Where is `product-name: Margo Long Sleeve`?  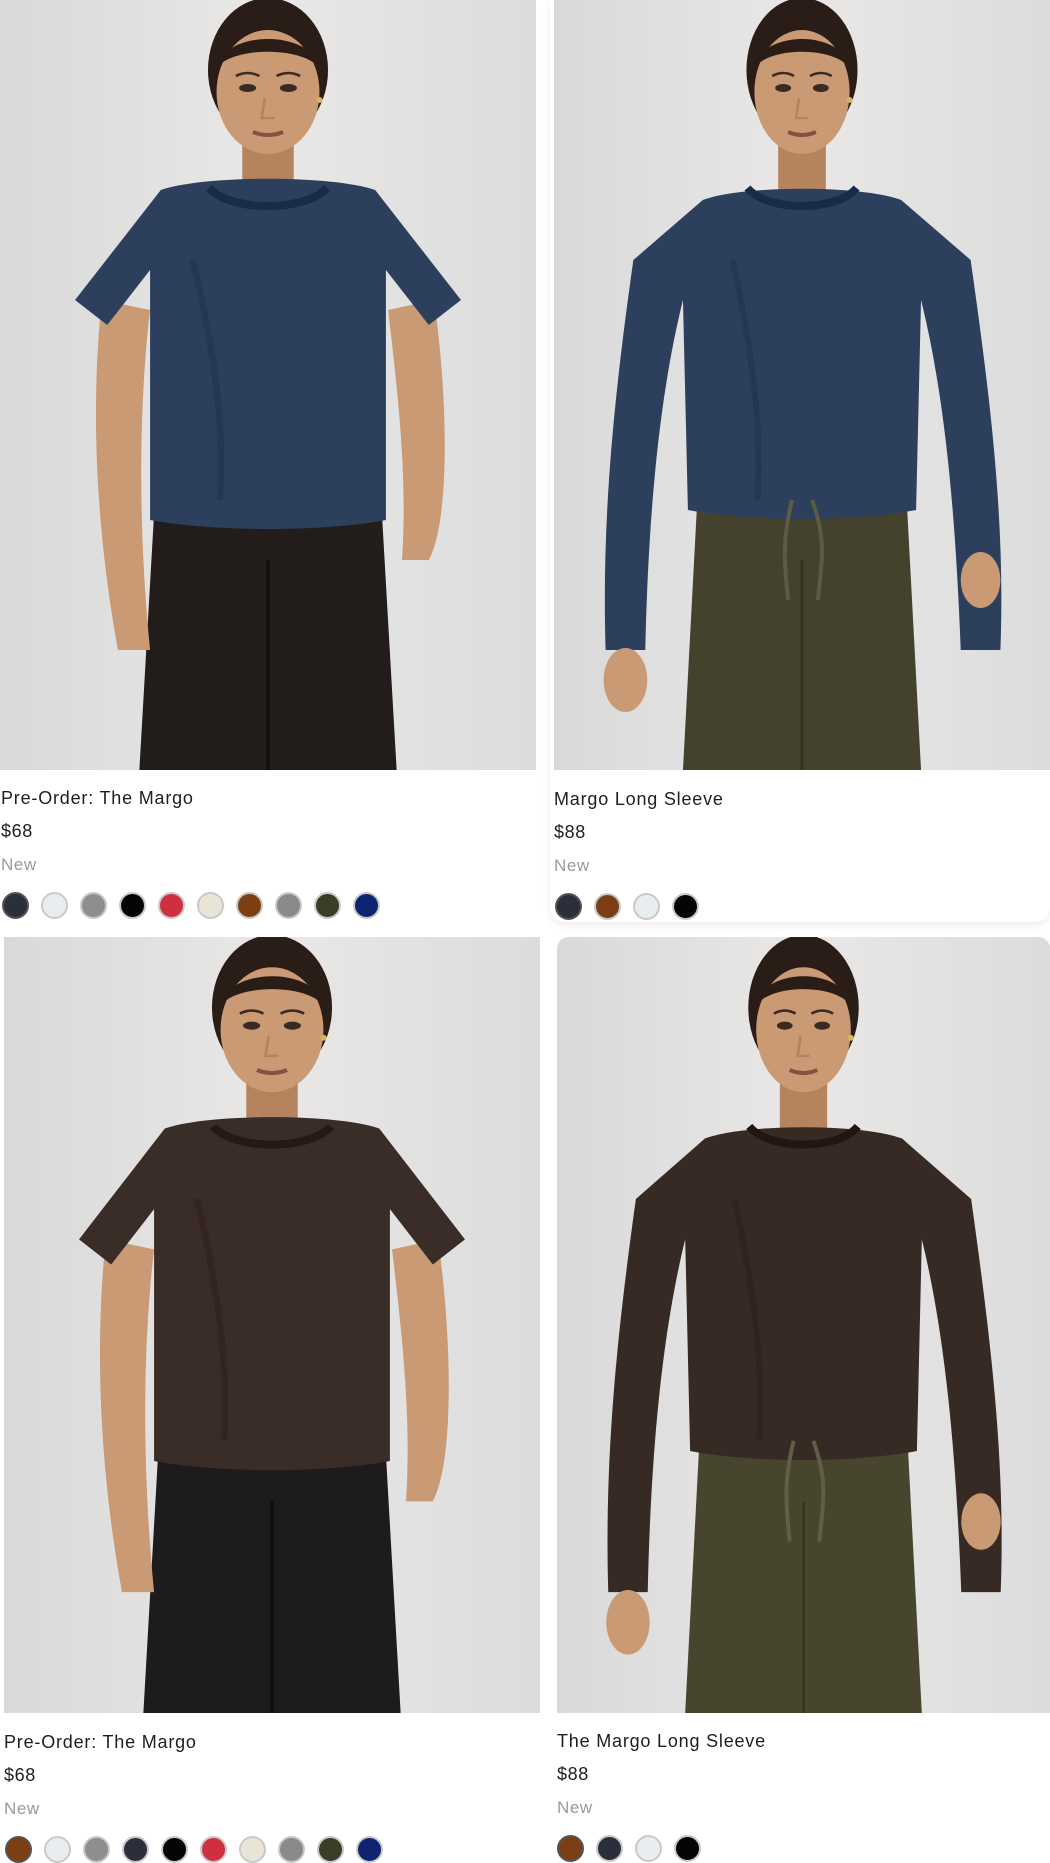 product-name: Margo Long Sleeve is located at coordinates (639, 799).